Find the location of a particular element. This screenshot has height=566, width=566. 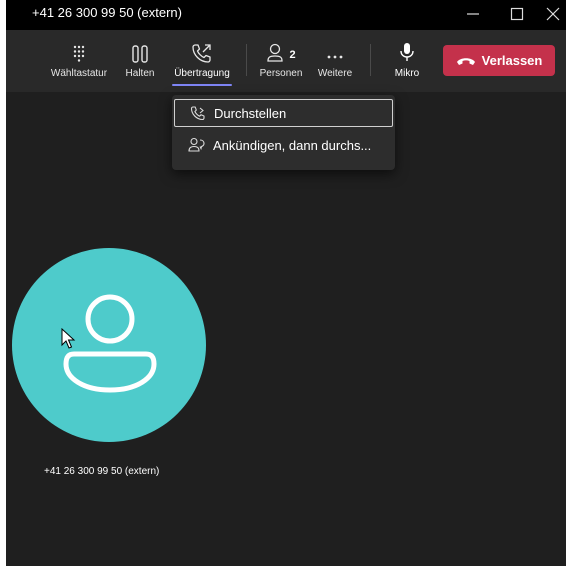

people-label: Personen is located at coordinates (281, 73).